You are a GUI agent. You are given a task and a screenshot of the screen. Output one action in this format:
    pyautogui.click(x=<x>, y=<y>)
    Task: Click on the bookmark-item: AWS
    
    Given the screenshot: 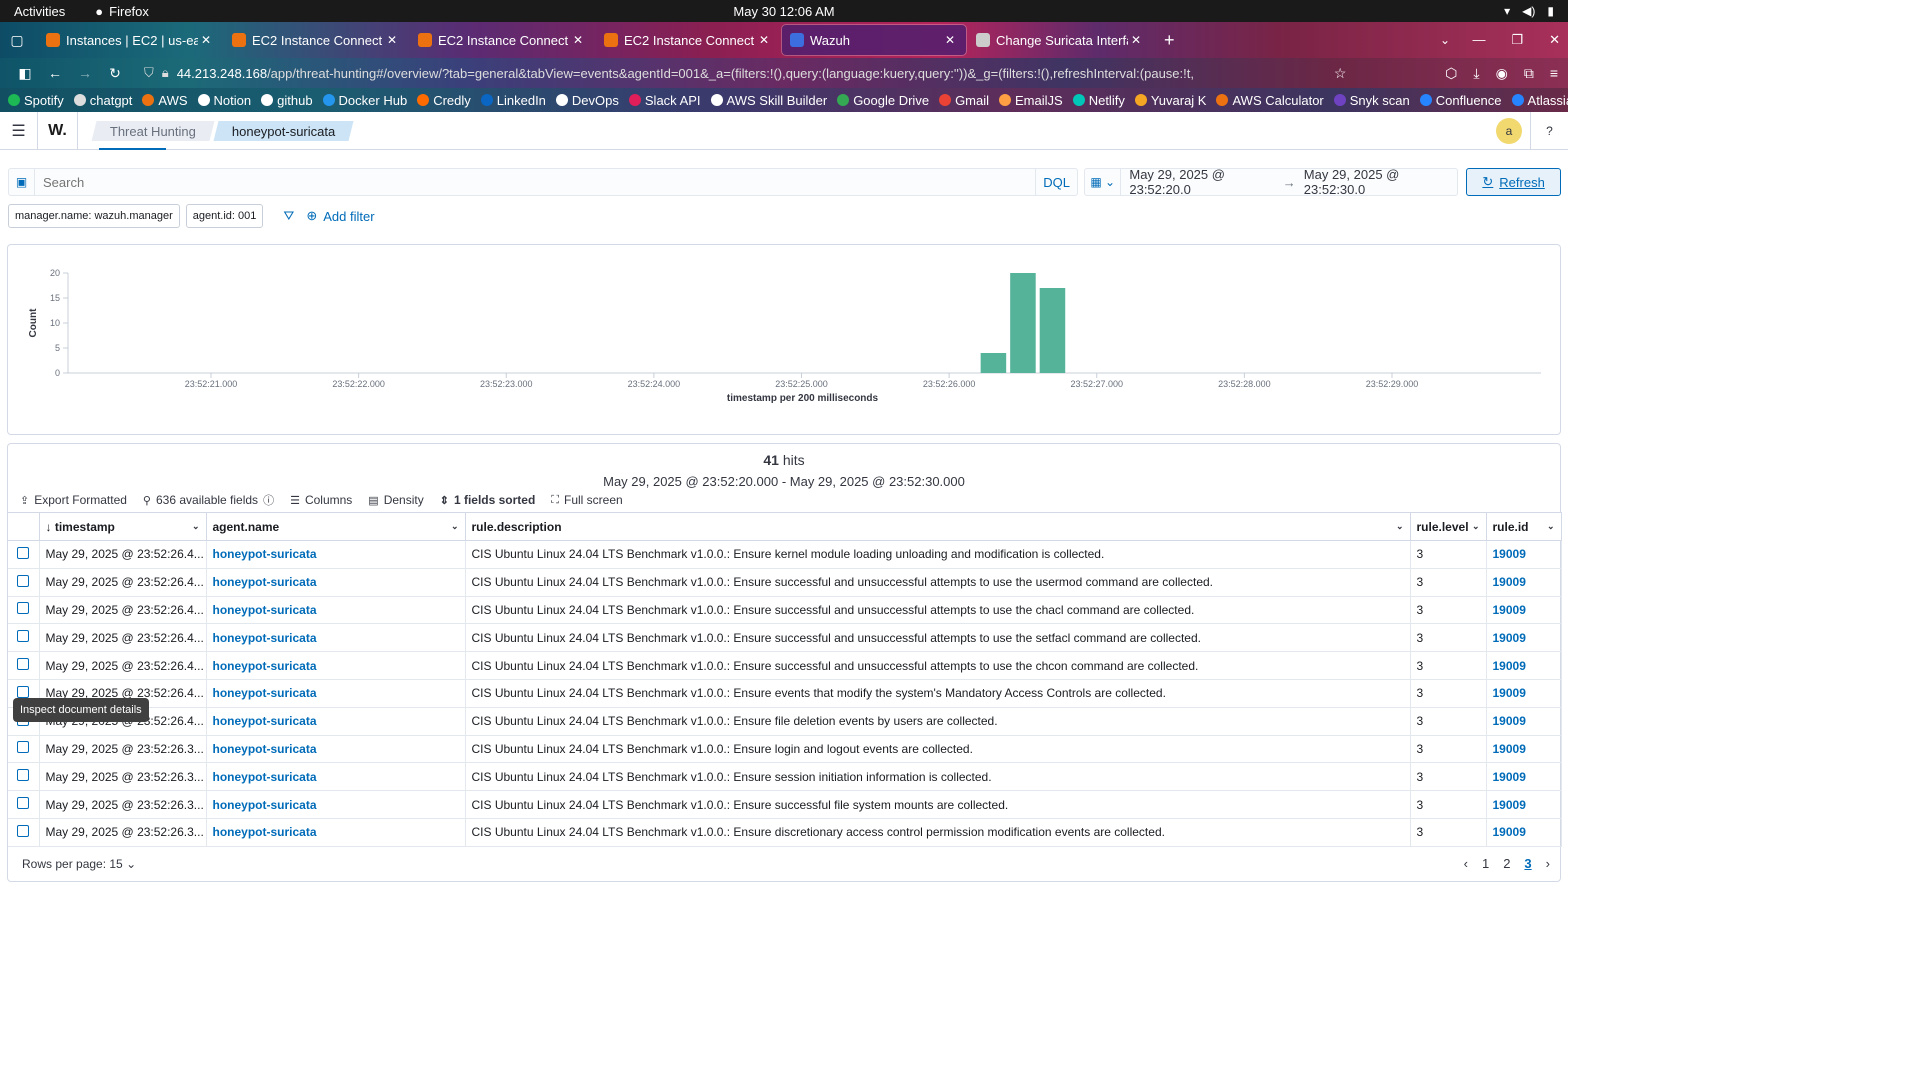 What is the action you would take?
    pyautogui.click(x=165, y=100)
    